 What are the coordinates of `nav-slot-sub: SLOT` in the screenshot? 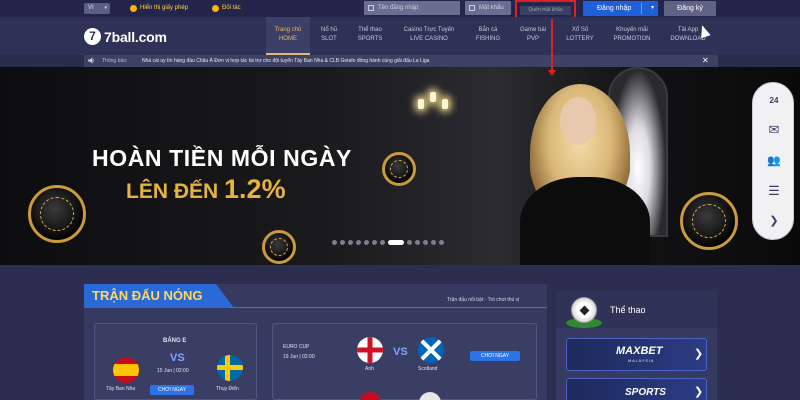 It's located at (329, 39).